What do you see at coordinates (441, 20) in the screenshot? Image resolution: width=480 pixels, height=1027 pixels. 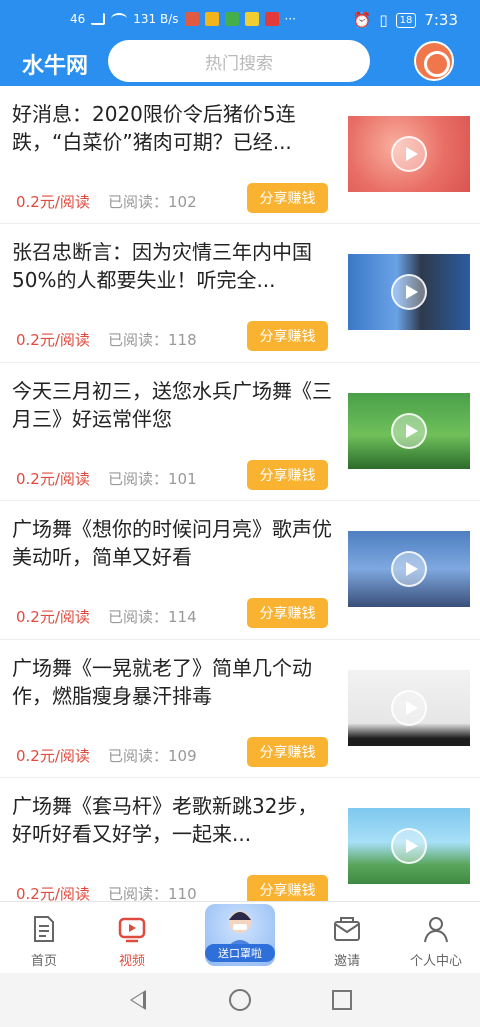 I see `status-time: 7:33` at bounding box center [441, 20].